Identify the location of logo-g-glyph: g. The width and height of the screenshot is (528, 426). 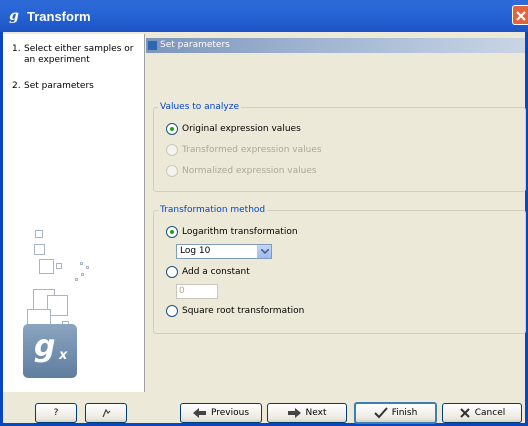
(45, 346).